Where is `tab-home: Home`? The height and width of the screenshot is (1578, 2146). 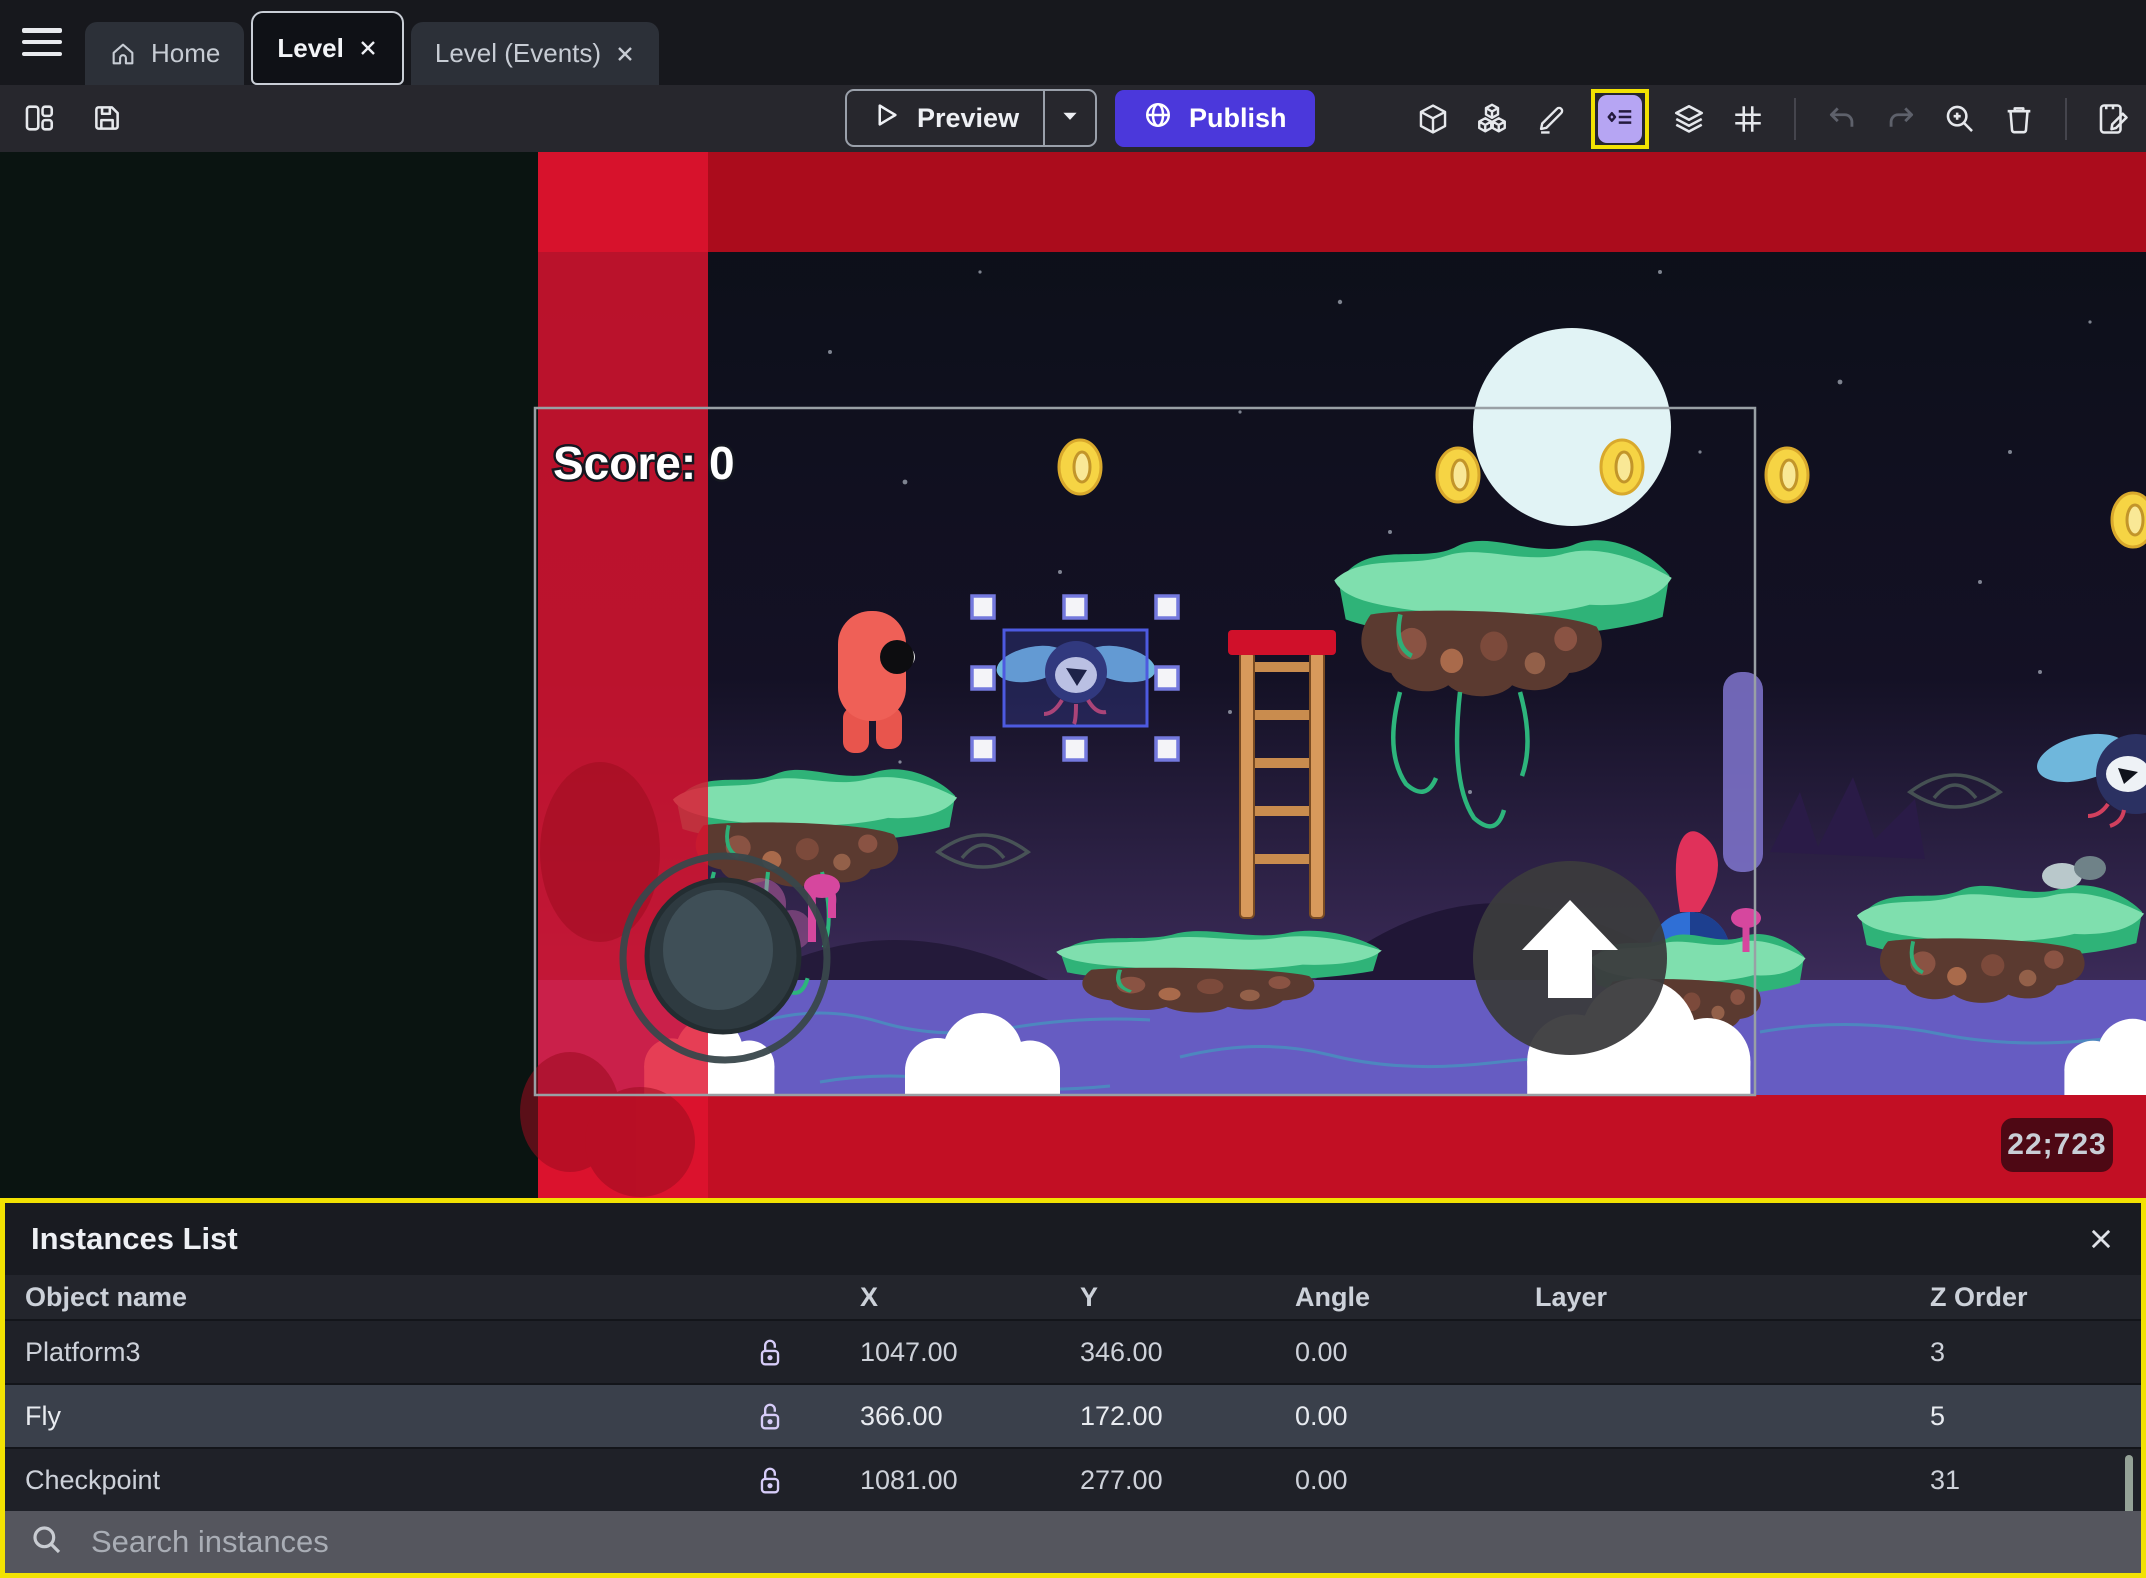
tab-home: Home is located at coordinates (165, 53).